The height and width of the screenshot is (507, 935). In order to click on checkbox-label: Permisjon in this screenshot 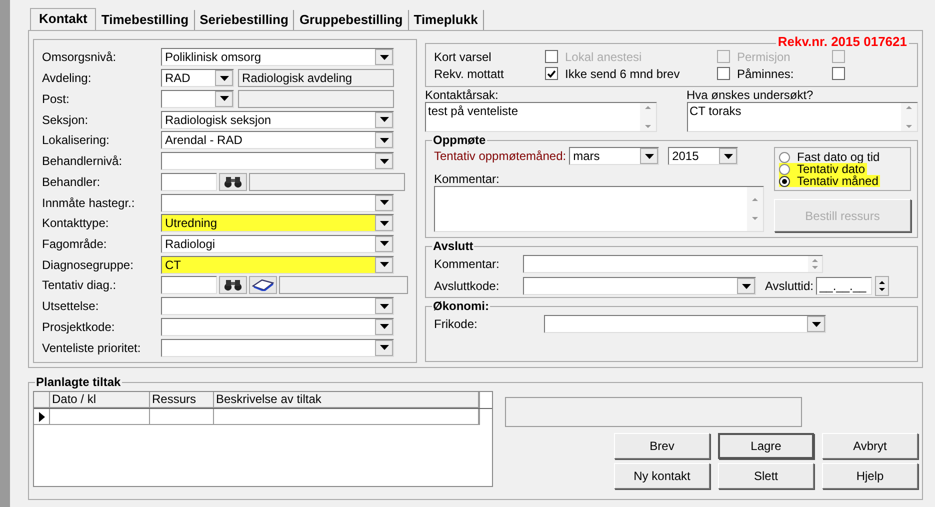, I will do `click(764, 57)`.